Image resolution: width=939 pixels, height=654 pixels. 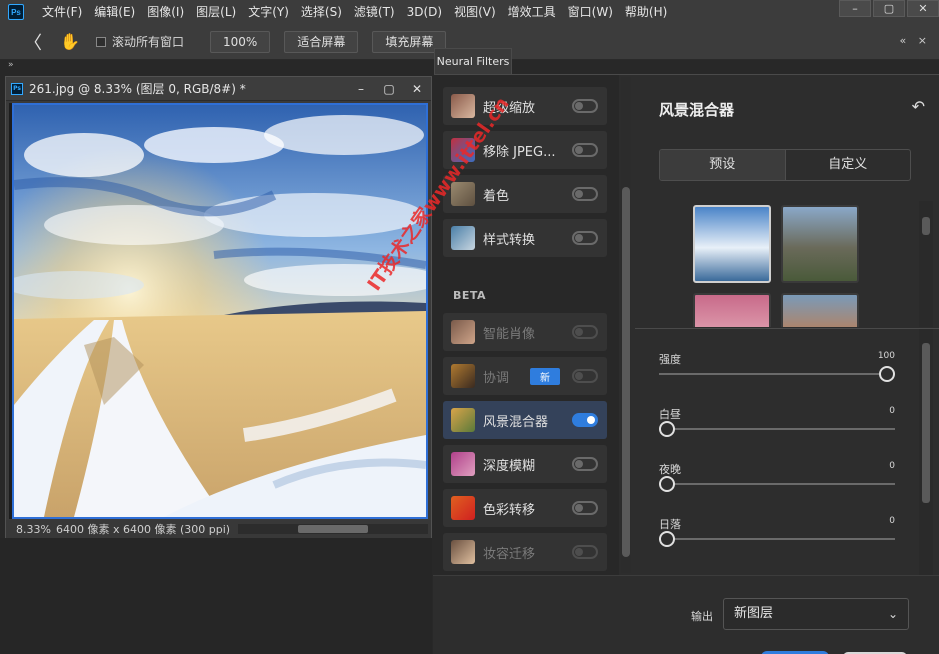 I want to click on menu-view: 视图(V), so click(x=475, y=12).